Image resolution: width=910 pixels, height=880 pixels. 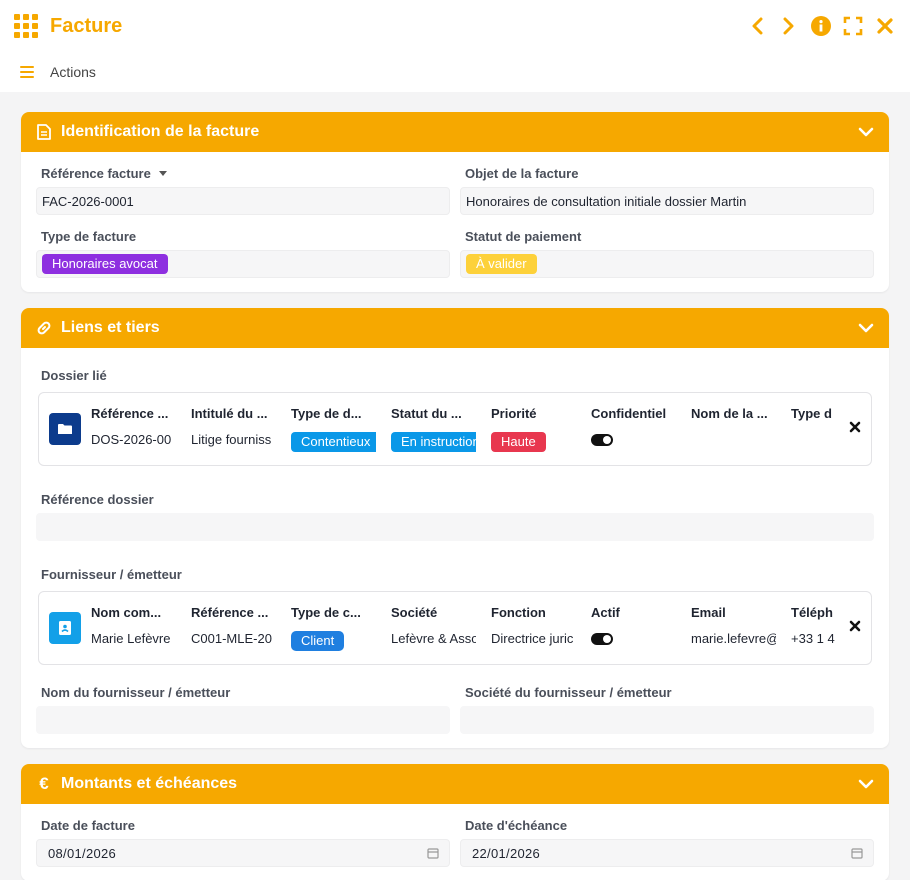 I want to click on next-record-button, so click(x=789, y=26).